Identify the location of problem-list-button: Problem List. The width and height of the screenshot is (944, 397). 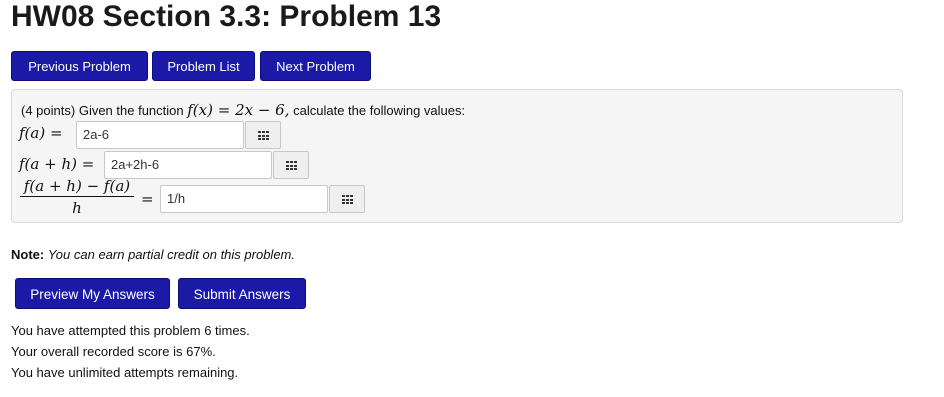
(203, 66).